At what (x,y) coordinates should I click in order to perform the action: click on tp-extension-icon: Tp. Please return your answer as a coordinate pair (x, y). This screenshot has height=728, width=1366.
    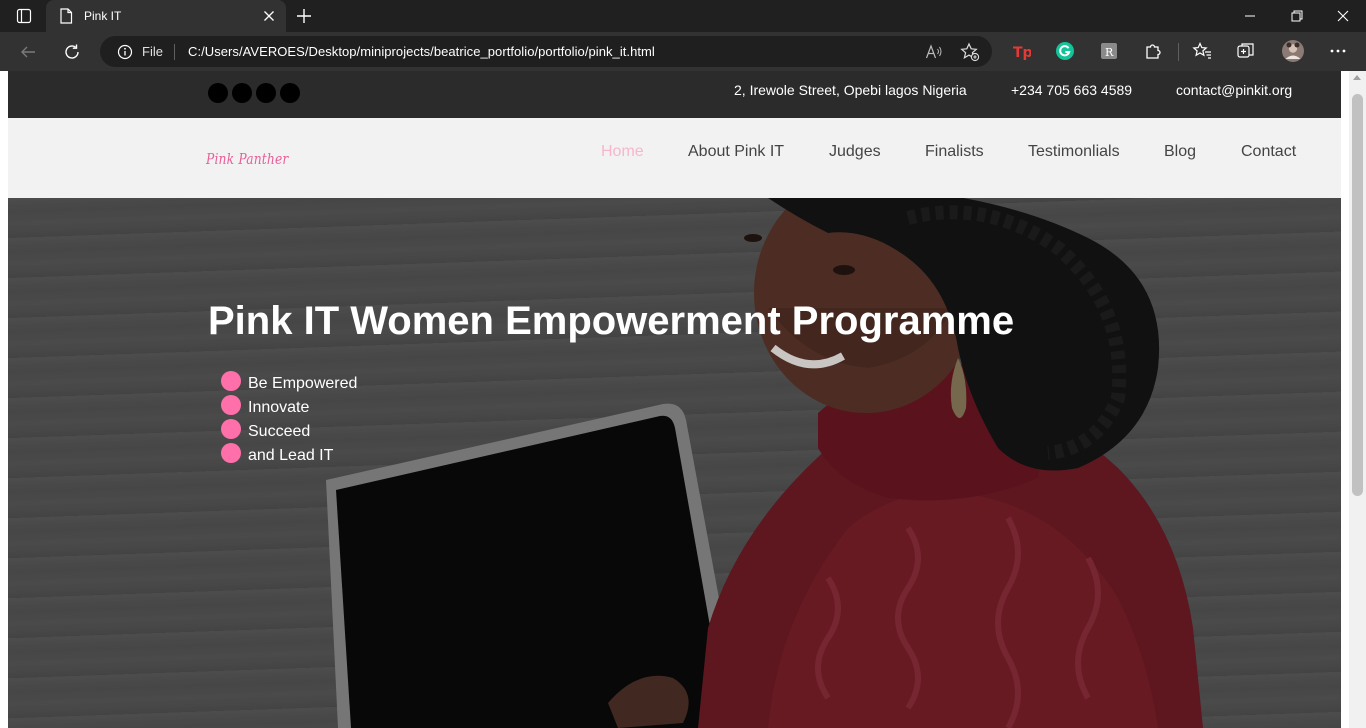
    Looking at the image, I should click on (1021, 51).